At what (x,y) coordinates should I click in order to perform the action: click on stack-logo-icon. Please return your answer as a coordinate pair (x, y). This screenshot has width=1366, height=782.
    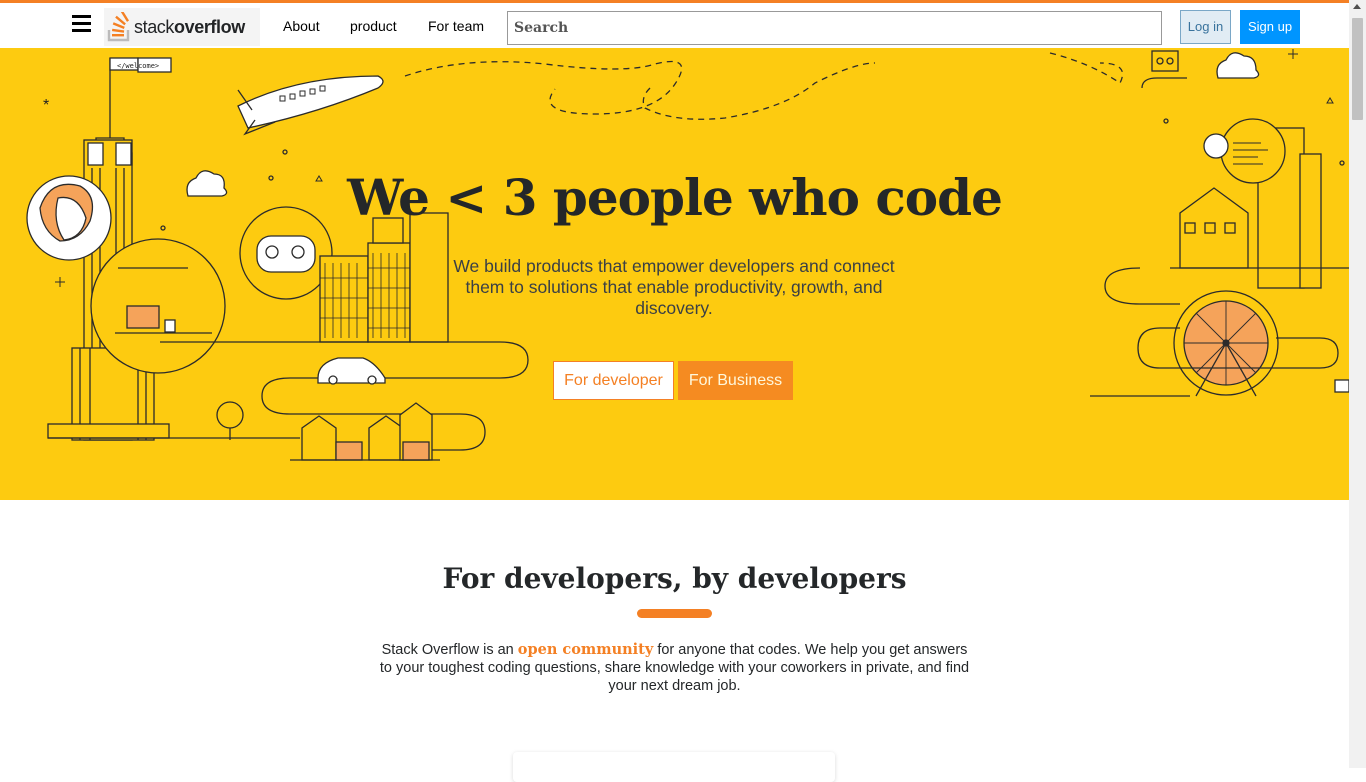
    Looking at the image, I should click on (118, 27).